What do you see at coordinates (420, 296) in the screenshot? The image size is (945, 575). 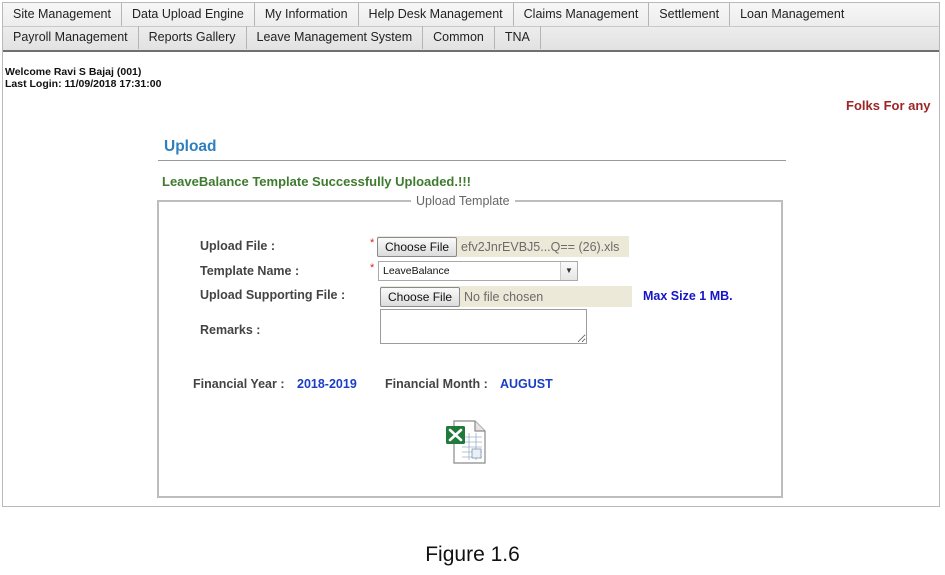 I see `supporting-file-choose-button: Choose File` at bounding box center [420, 296].